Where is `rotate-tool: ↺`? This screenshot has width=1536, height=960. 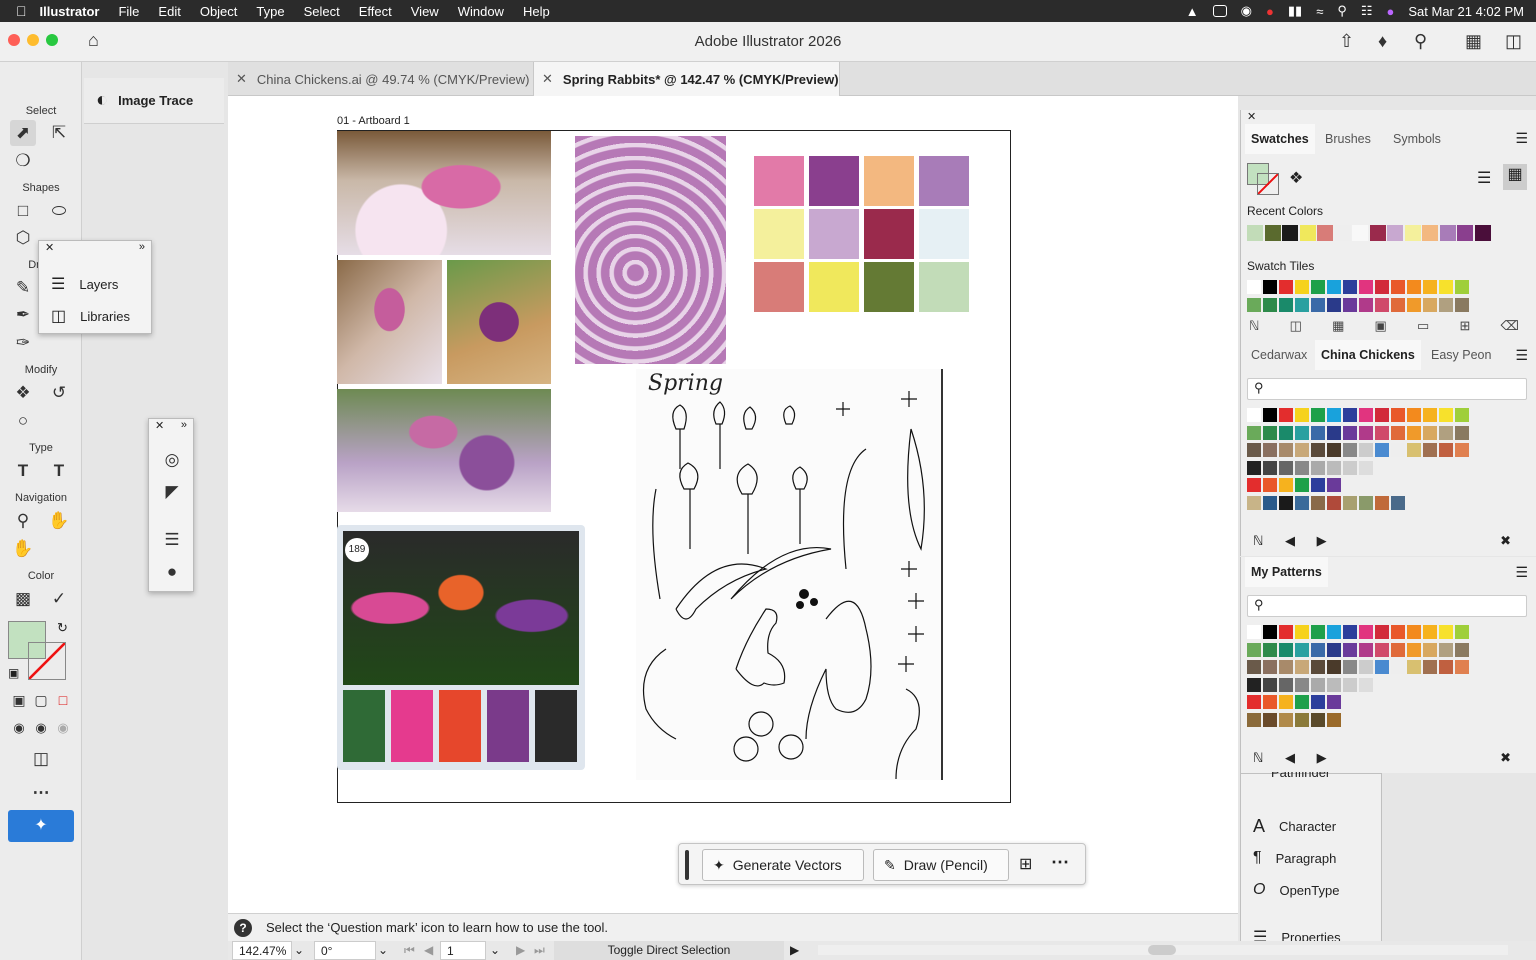 rotate-tool: ↺ is located at coordinates (59, 393).